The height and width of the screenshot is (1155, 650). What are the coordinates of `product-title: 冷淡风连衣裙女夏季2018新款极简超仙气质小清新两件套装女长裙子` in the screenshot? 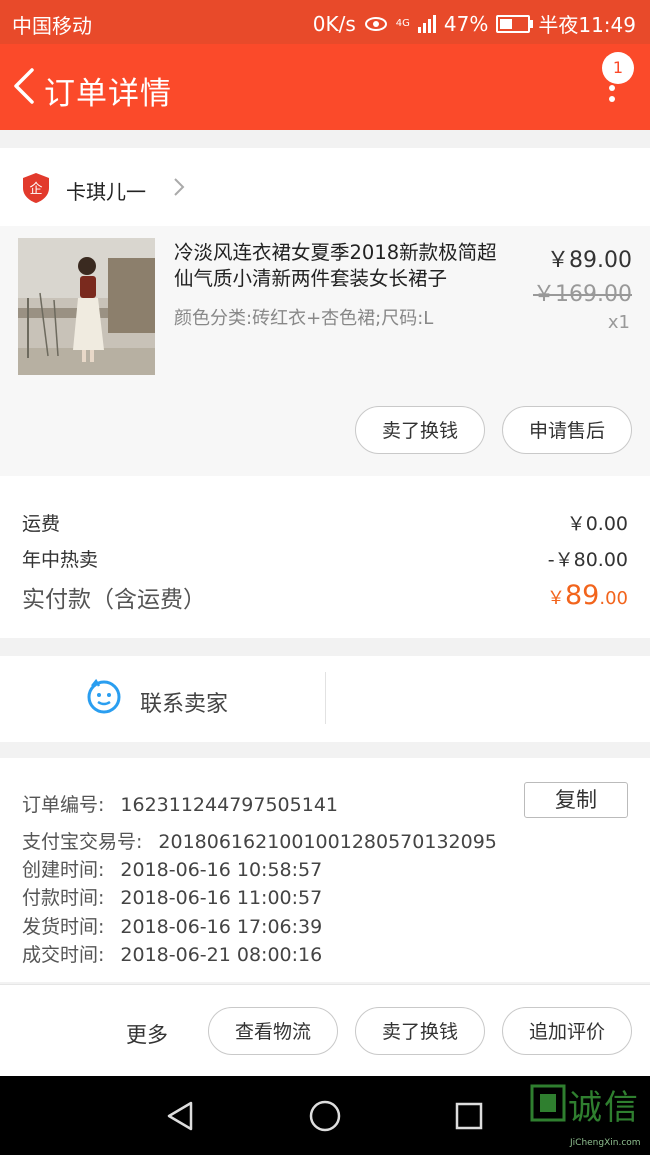 It's located at (344, 266).